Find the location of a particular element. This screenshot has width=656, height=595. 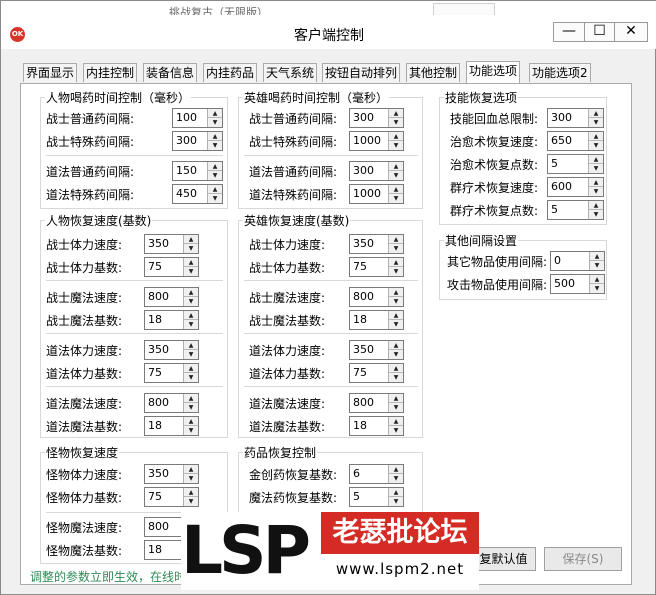

tab-button-auto-arrange: 按钮自动排列 is located at coordinates (361, 72).